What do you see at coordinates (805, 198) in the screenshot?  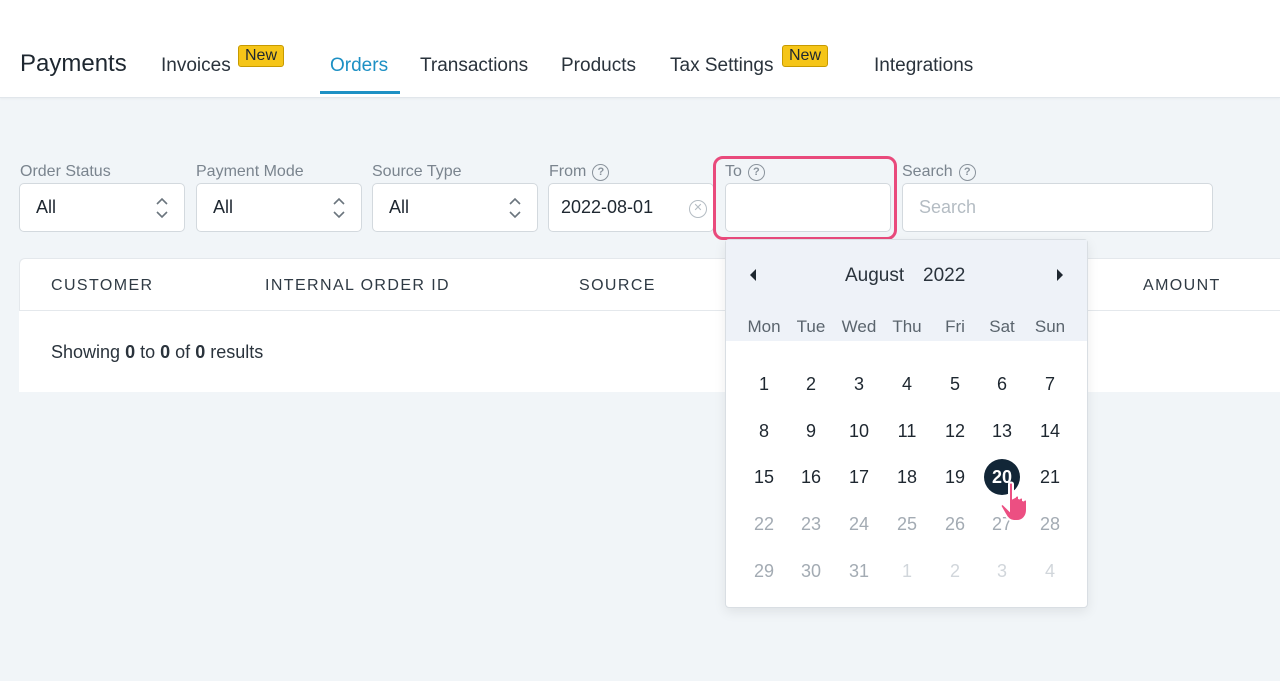 I see `to-field-highlight` at bounding box center [805, 198].